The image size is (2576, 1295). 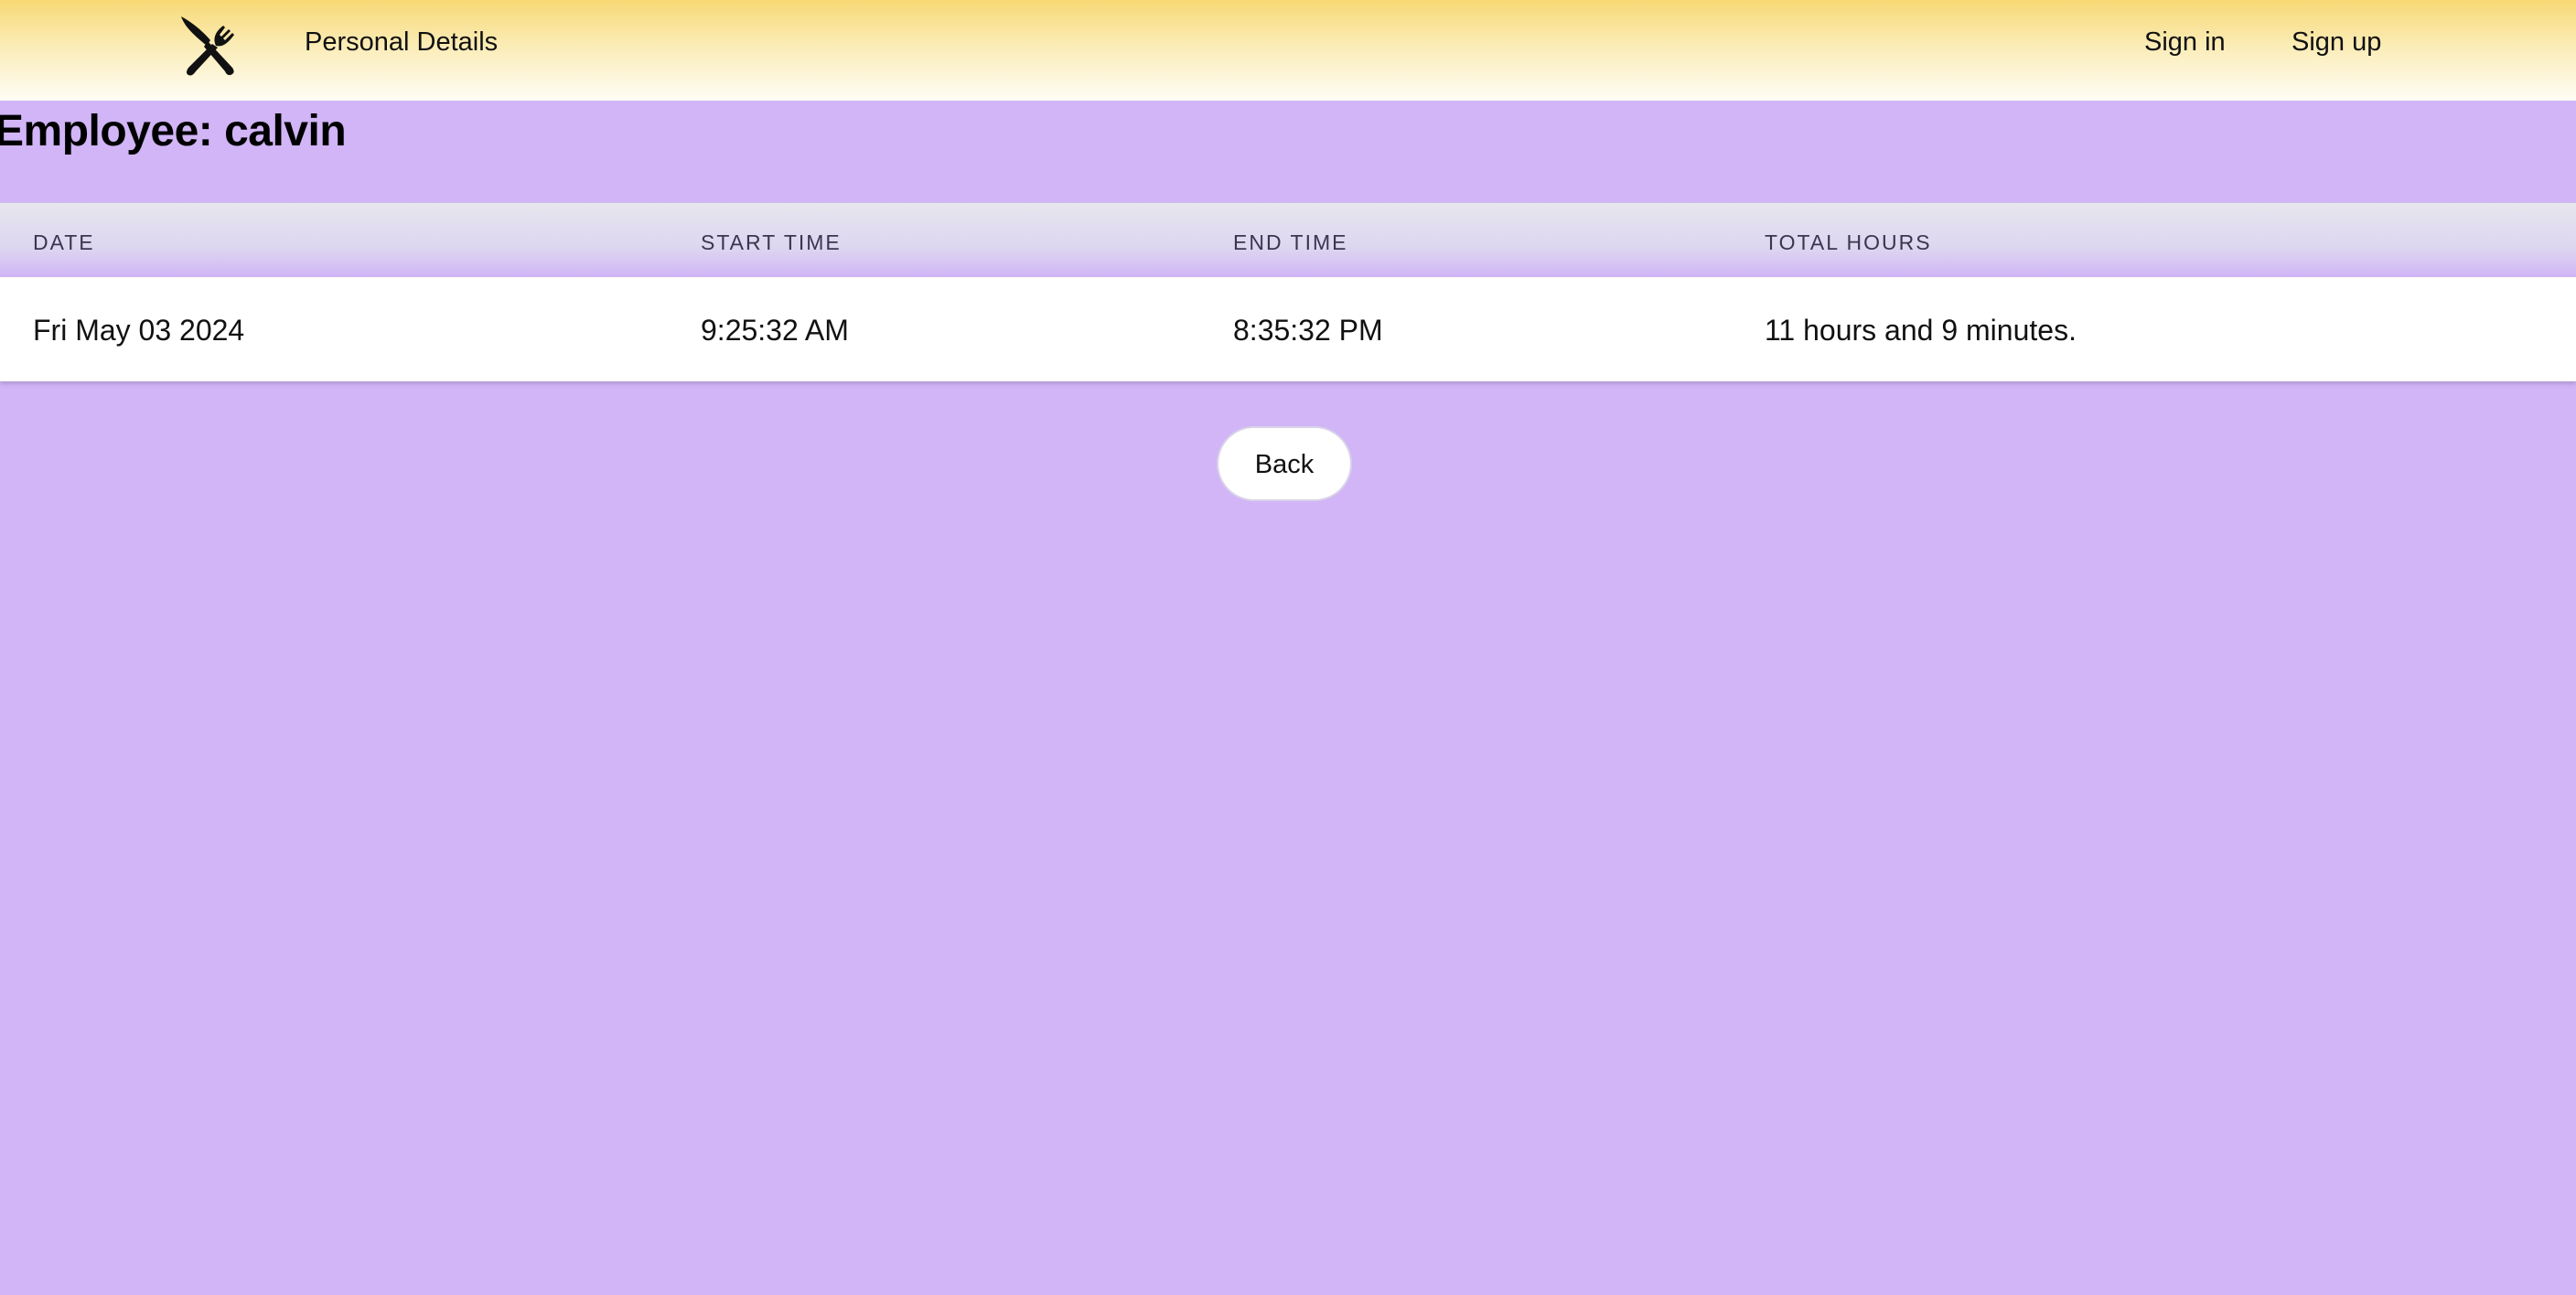 I want to click on column-header-start-time: START TIME, so click(x=771, y=242).